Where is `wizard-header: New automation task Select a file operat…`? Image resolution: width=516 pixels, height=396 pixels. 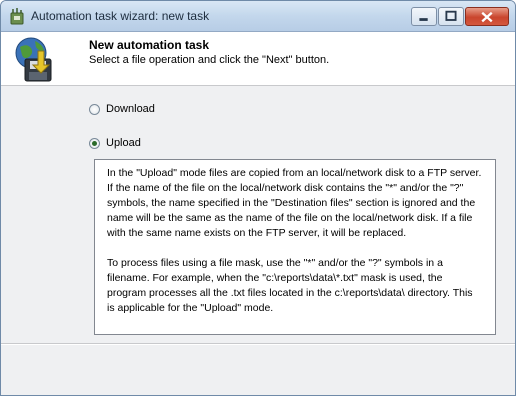 wizard-header: New automation task Select a file operat… is located at coordinates (258, 59).